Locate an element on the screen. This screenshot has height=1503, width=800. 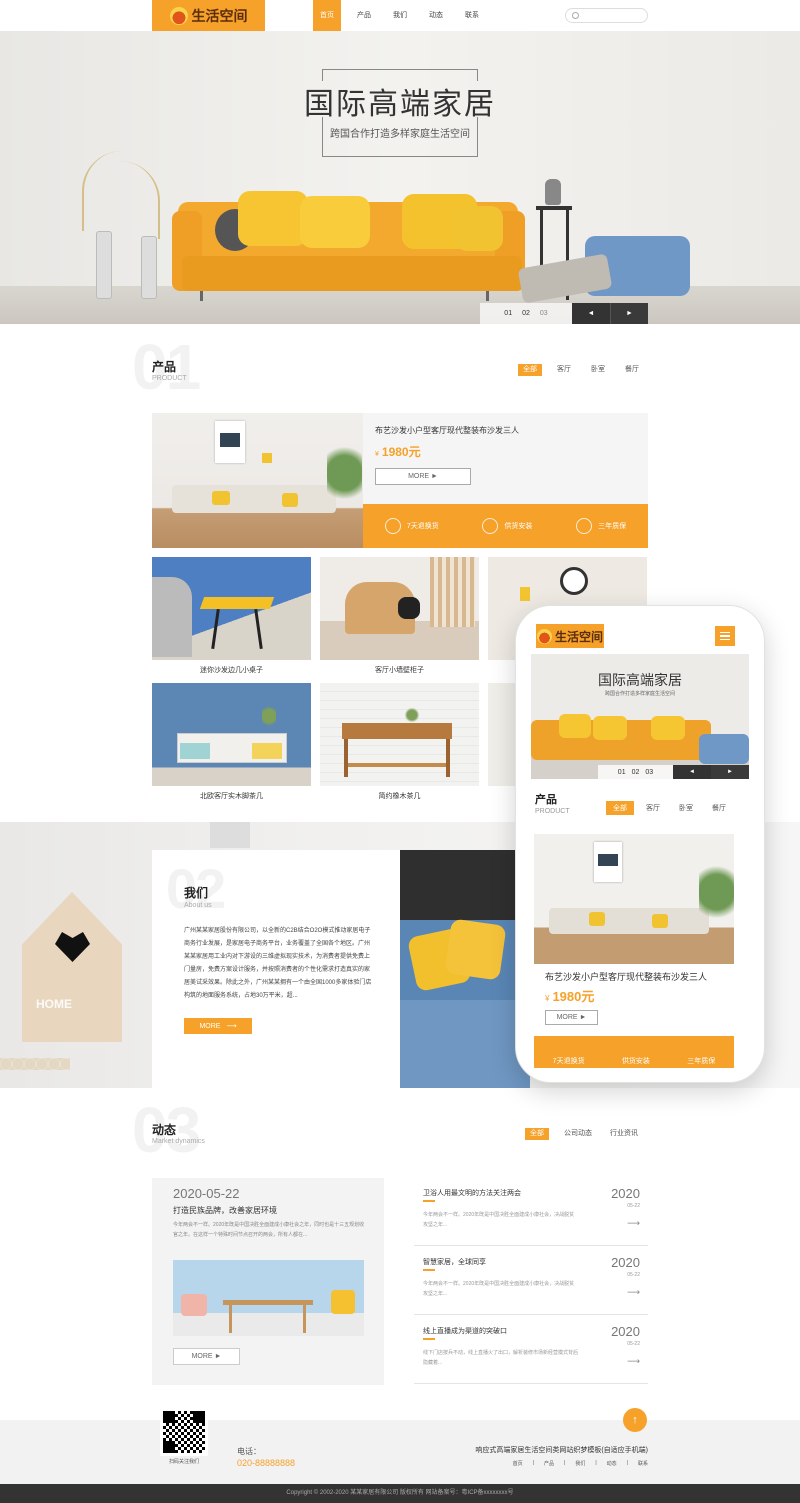
menu-icon is located at coordinates (725, 636).